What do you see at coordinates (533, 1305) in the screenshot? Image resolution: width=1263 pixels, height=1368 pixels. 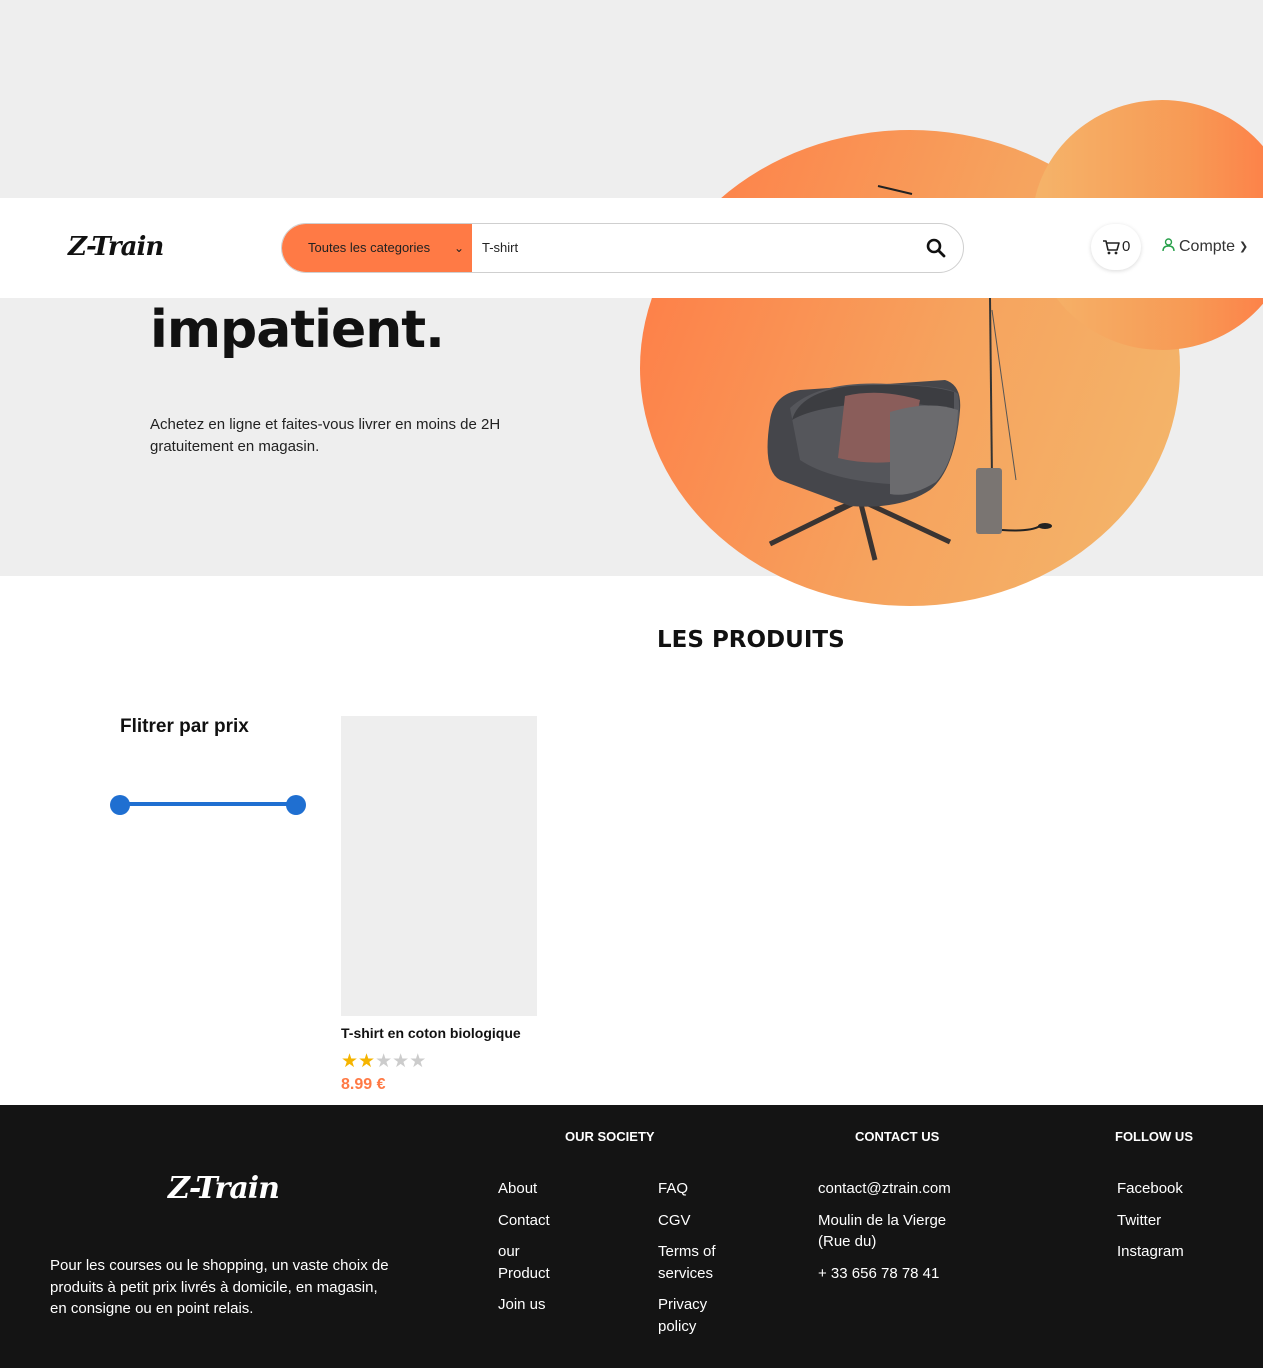 I see `footer-link-join-us: Join us` at bounding box center [533, 1305].